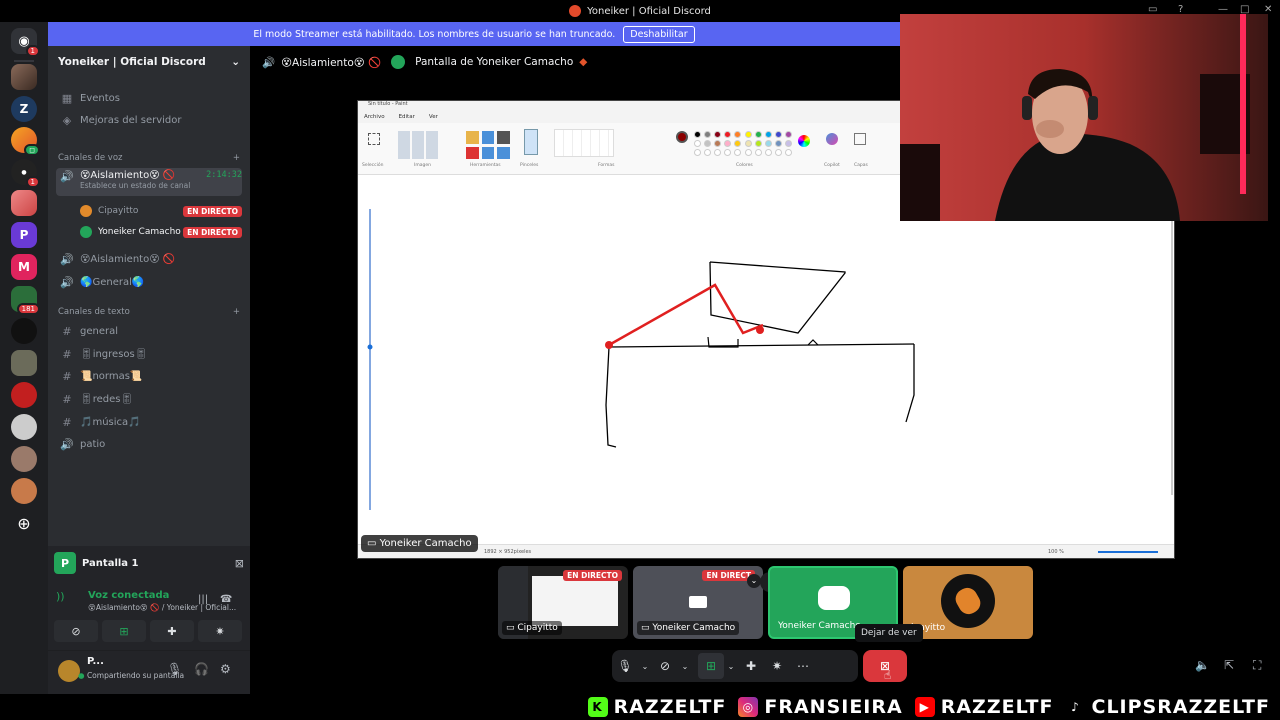  Describe the element at coordinates (711, 666) in the screenshot. I see `share-screen-icon: ⊞` at that location.